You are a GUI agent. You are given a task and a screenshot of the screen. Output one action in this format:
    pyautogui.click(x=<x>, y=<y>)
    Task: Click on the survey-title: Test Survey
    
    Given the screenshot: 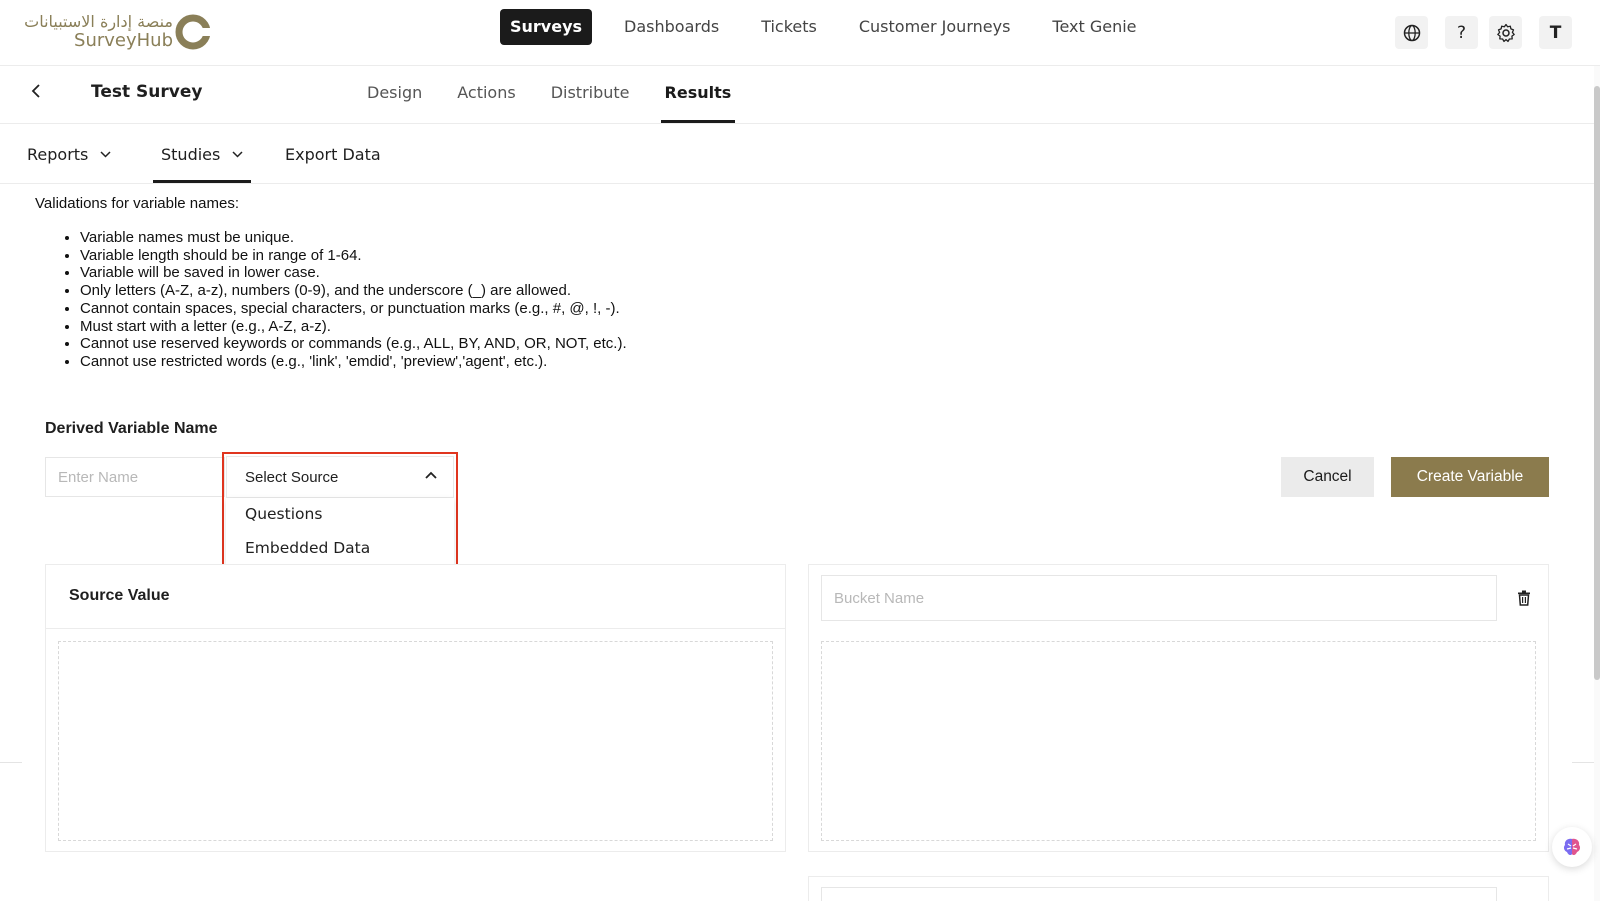 What is the action you would take?
    pyautogui.click(x=147, y=92)
    